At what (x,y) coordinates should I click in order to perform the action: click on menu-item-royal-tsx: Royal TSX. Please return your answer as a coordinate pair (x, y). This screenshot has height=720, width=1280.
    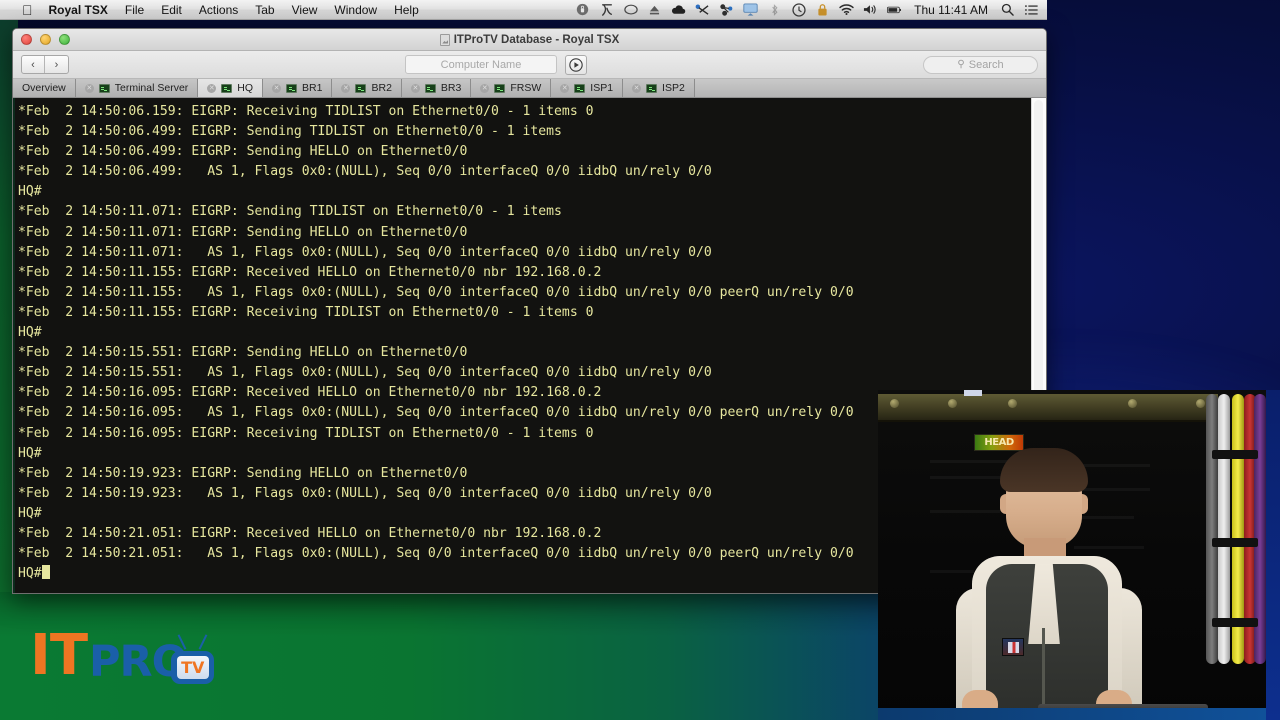
    Looking at the image, I should click on (78, 10).